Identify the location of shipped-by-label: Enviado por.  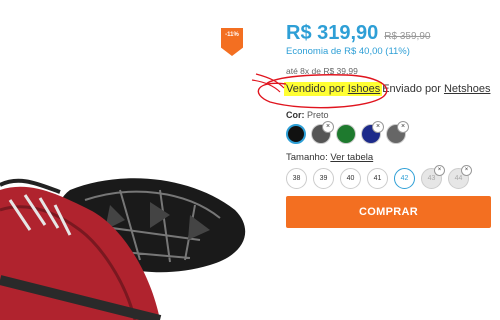
(413, 89).